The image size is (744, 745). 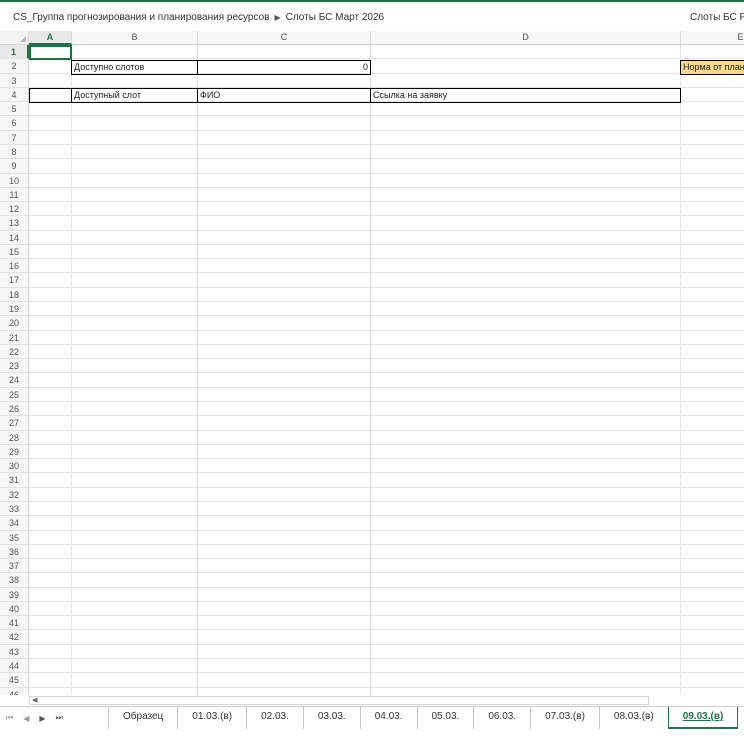 What do you see at coordinates (525, 95) in the screenshot?
I see `cell-d4: Ссылка на заявку` at bounding box center [525, 95].